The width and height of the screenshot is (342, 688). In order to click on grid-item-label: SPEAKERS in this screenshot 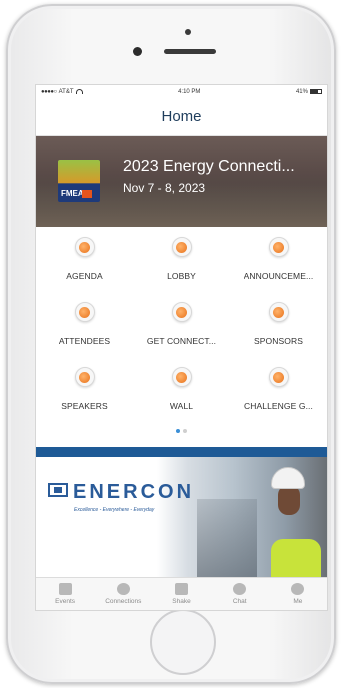, I will do `click(84, 406)`.